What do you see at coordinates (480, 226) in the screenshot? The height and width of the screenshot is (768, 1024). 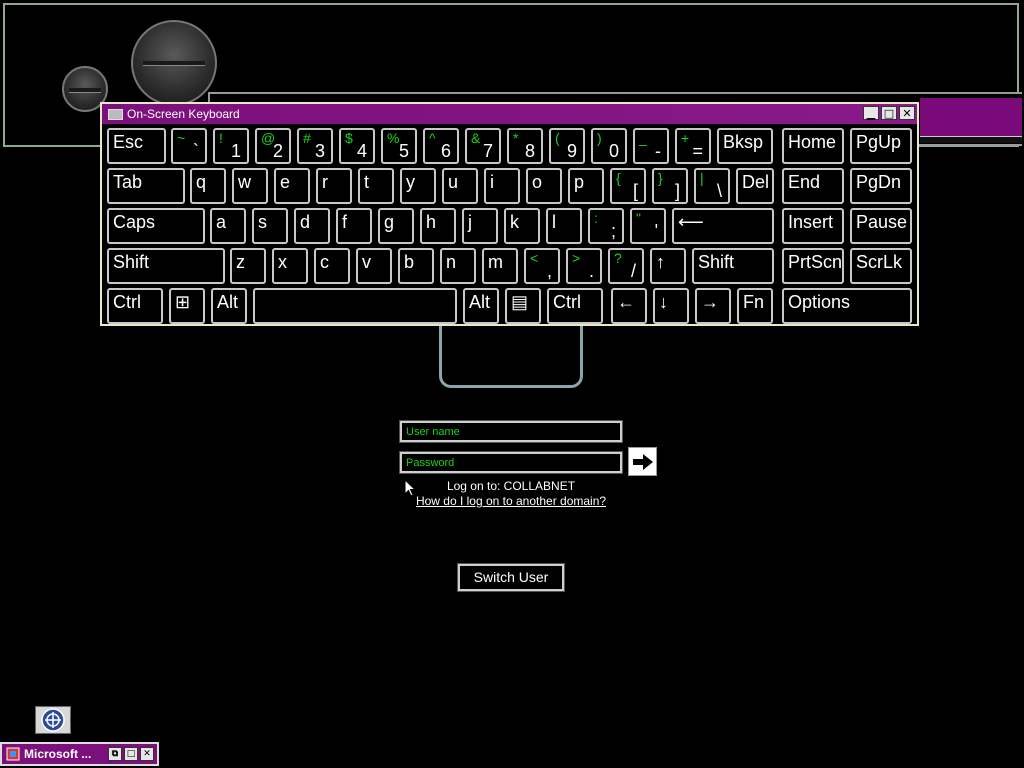 I see `key-j: j` at bounding box center [480, 226].